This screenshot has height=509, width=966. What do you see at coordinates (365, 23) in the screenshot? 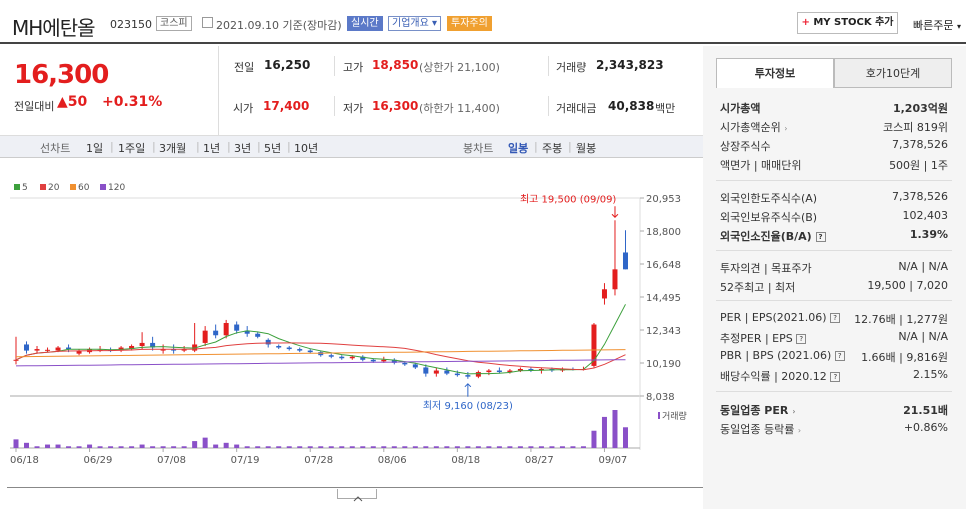
I see `realtime-button: 실시간` at bounding box center [365, 23].